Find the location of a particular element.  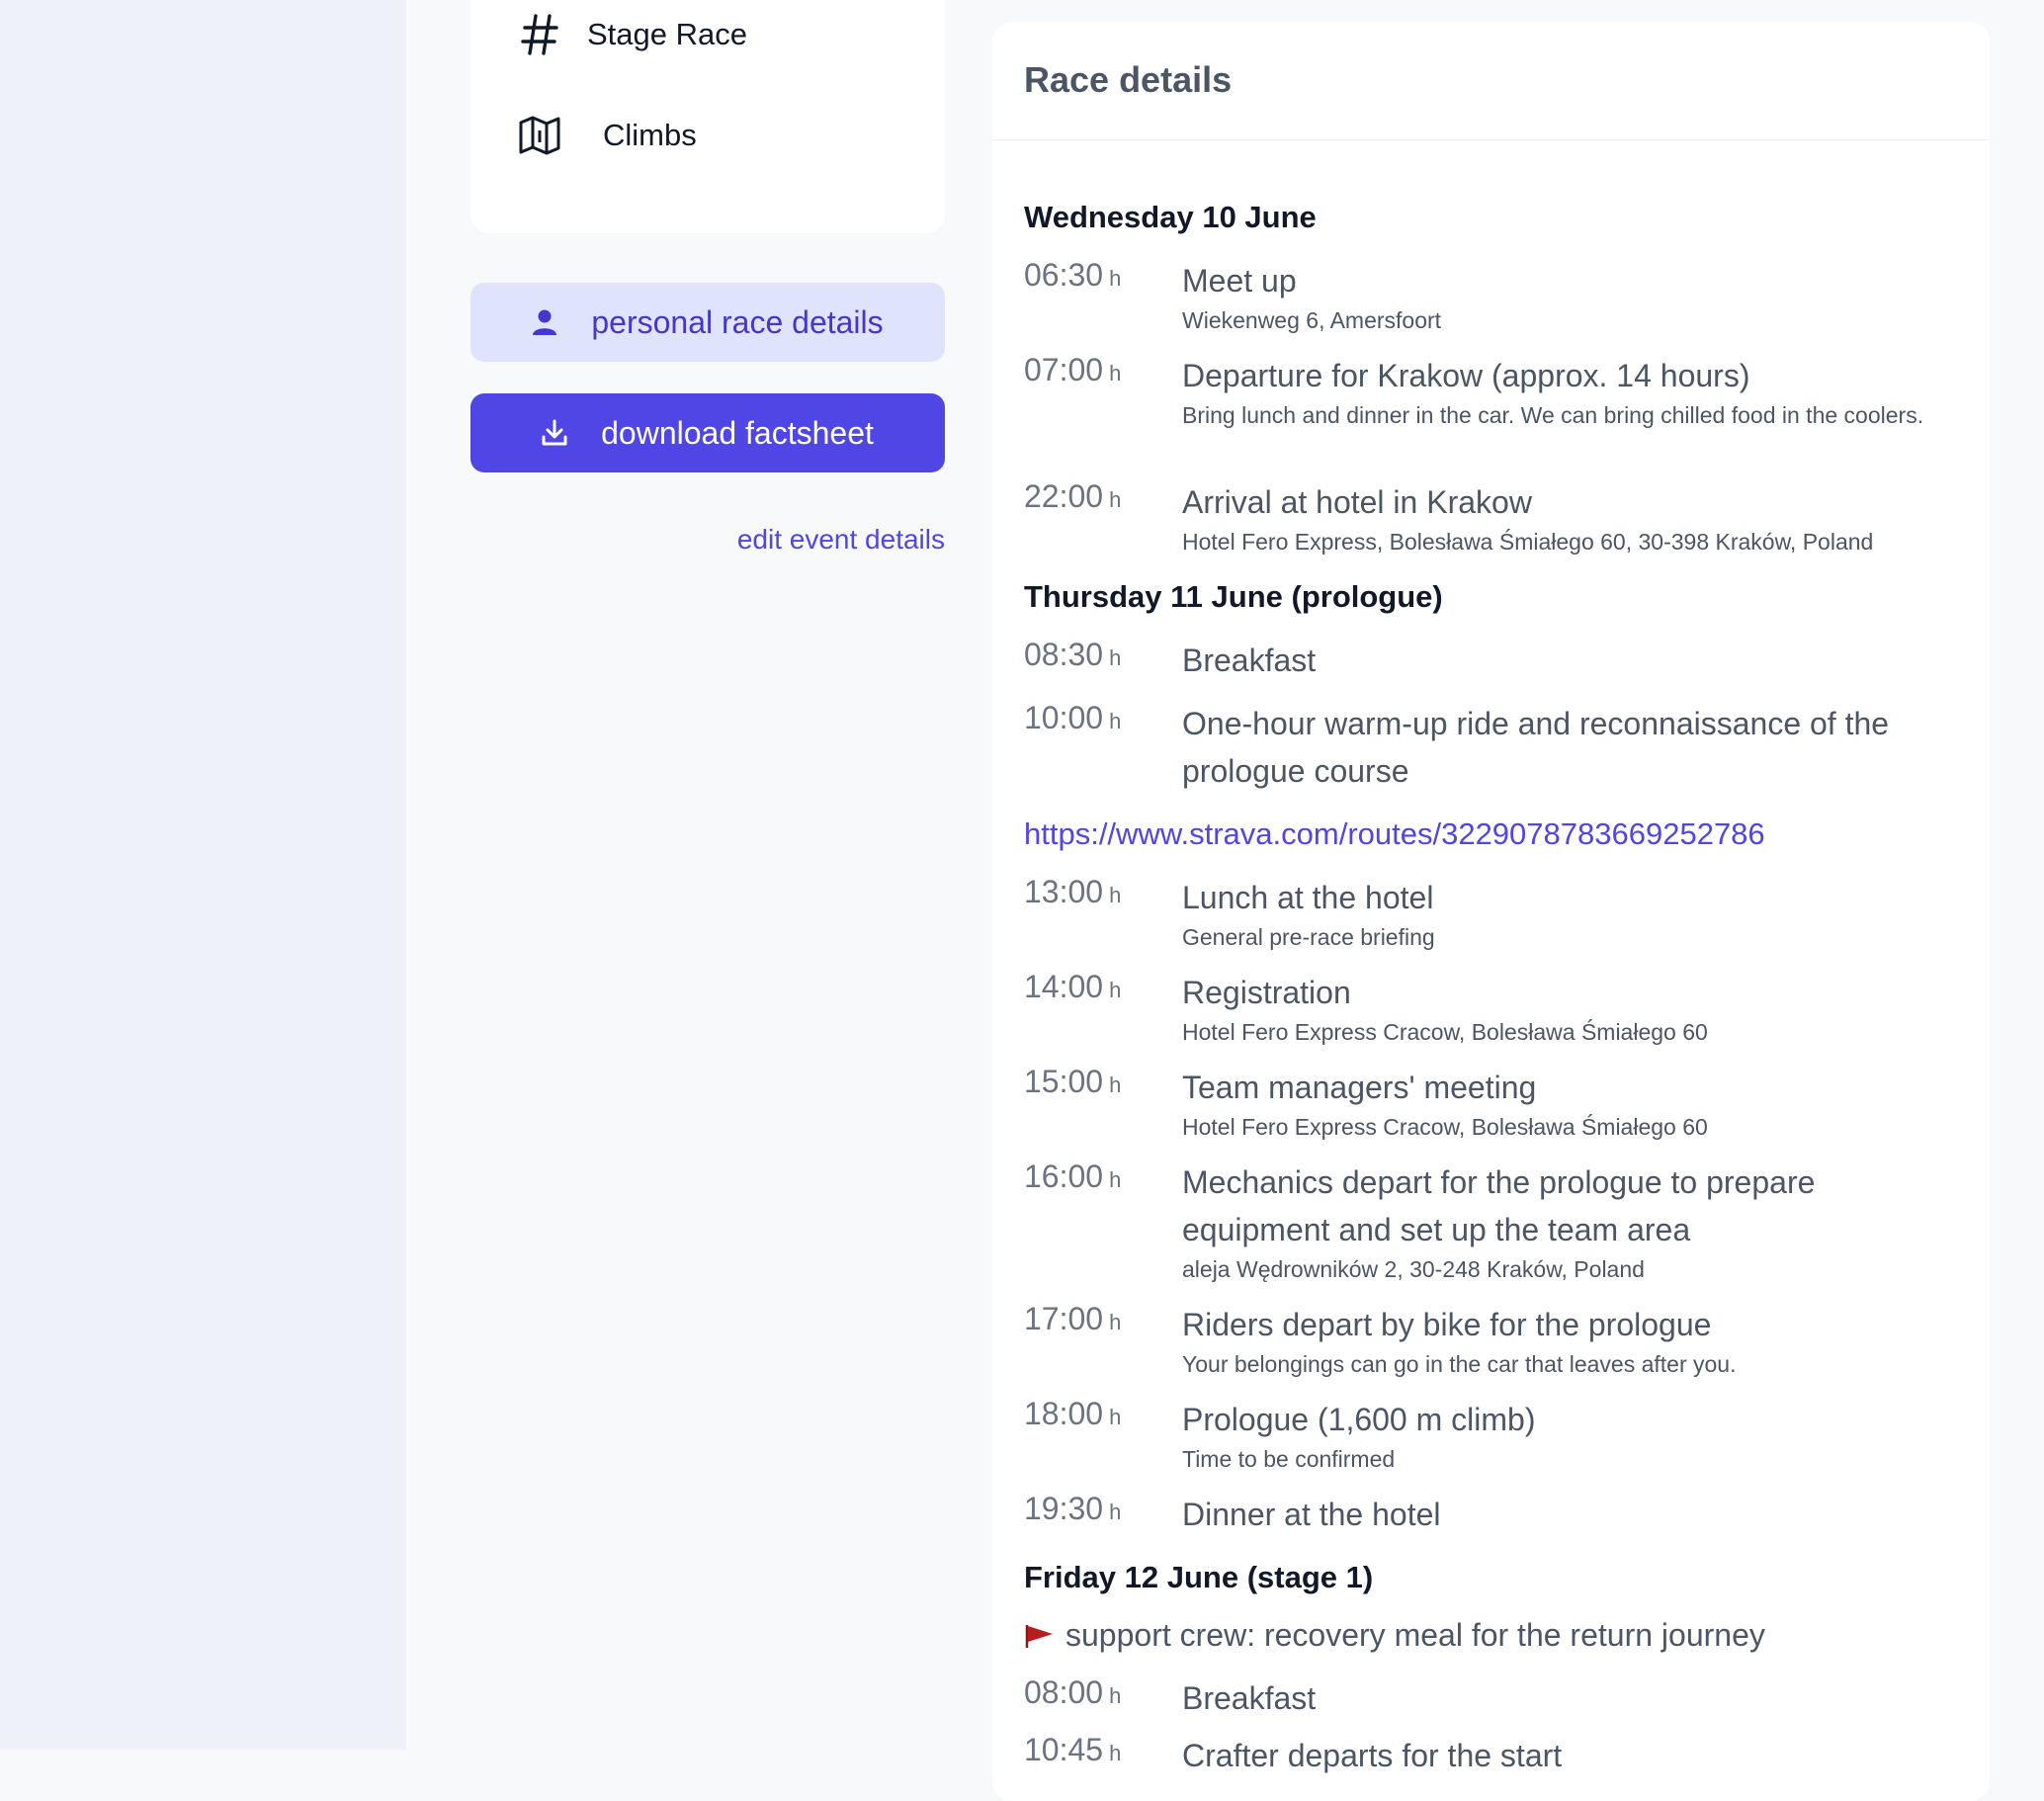

entry-title: Lunch at the hotel is located at coordinates (1308, 897).